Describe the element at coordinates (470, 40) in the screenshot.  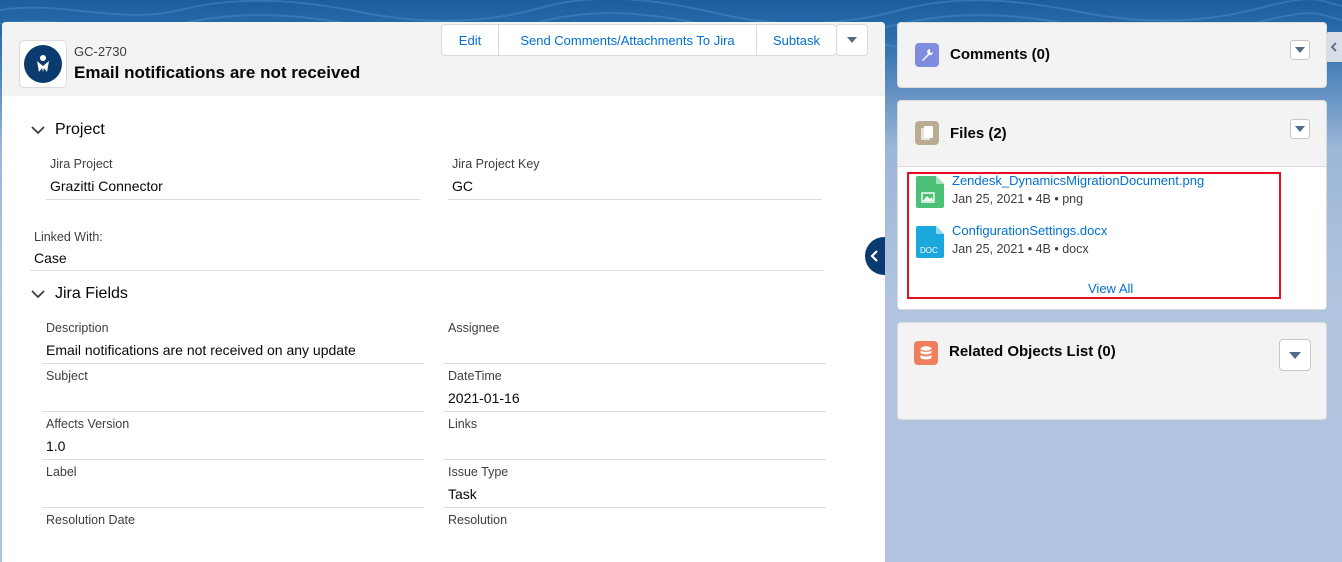
I see `edit-button: Edit` at that location.